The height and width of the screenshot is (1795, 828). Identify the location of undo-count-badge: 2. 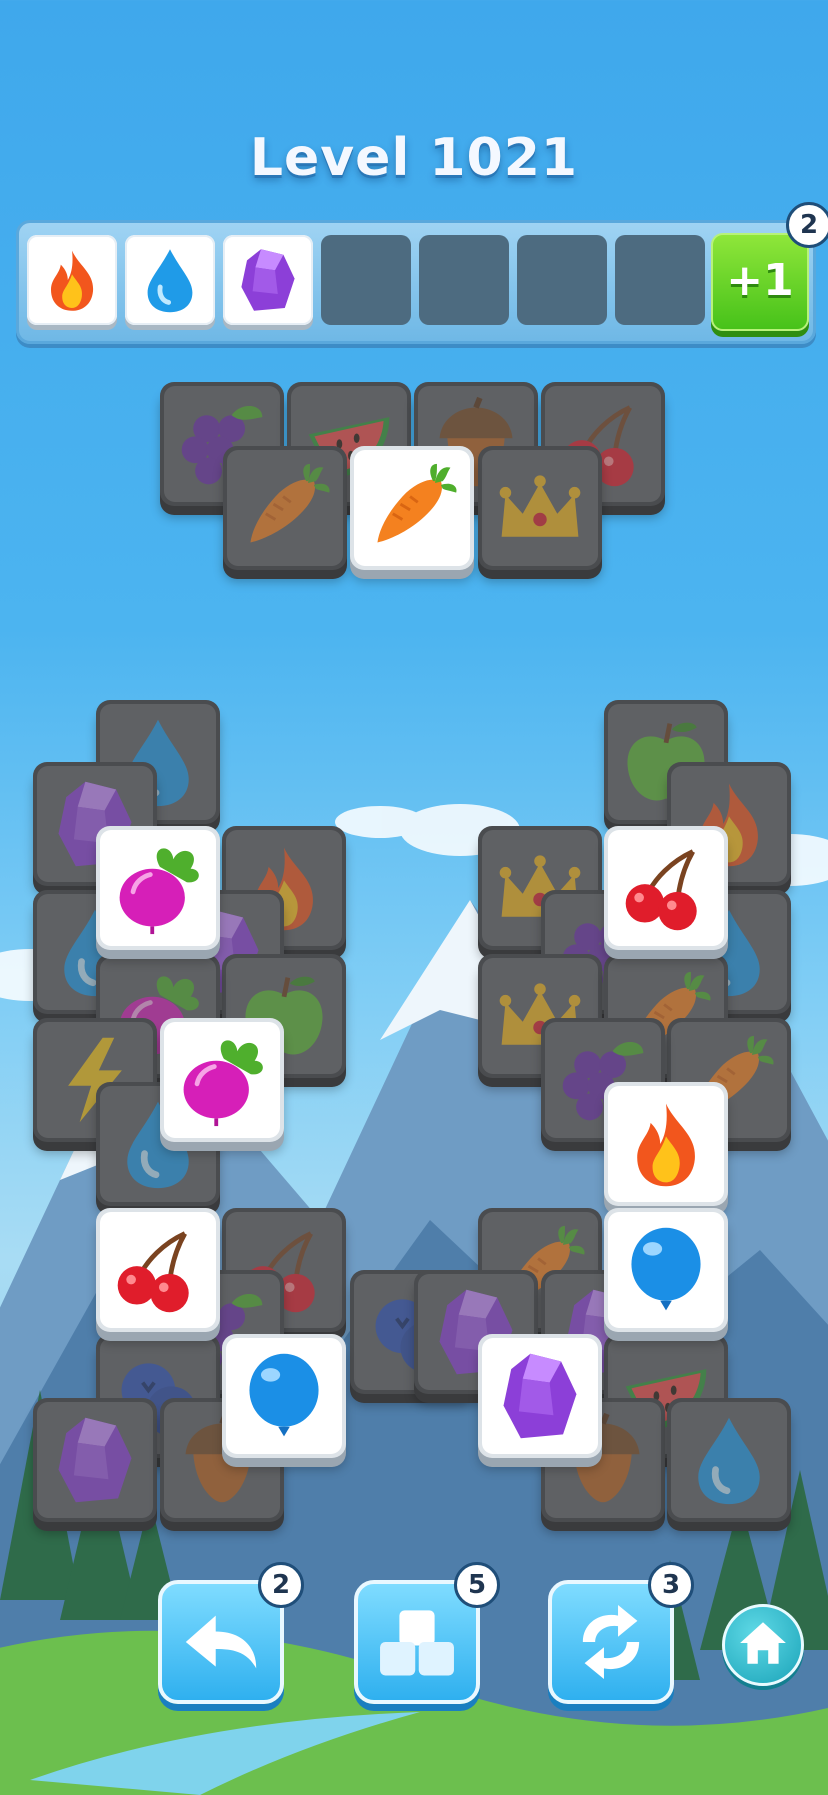
(281, 1585).